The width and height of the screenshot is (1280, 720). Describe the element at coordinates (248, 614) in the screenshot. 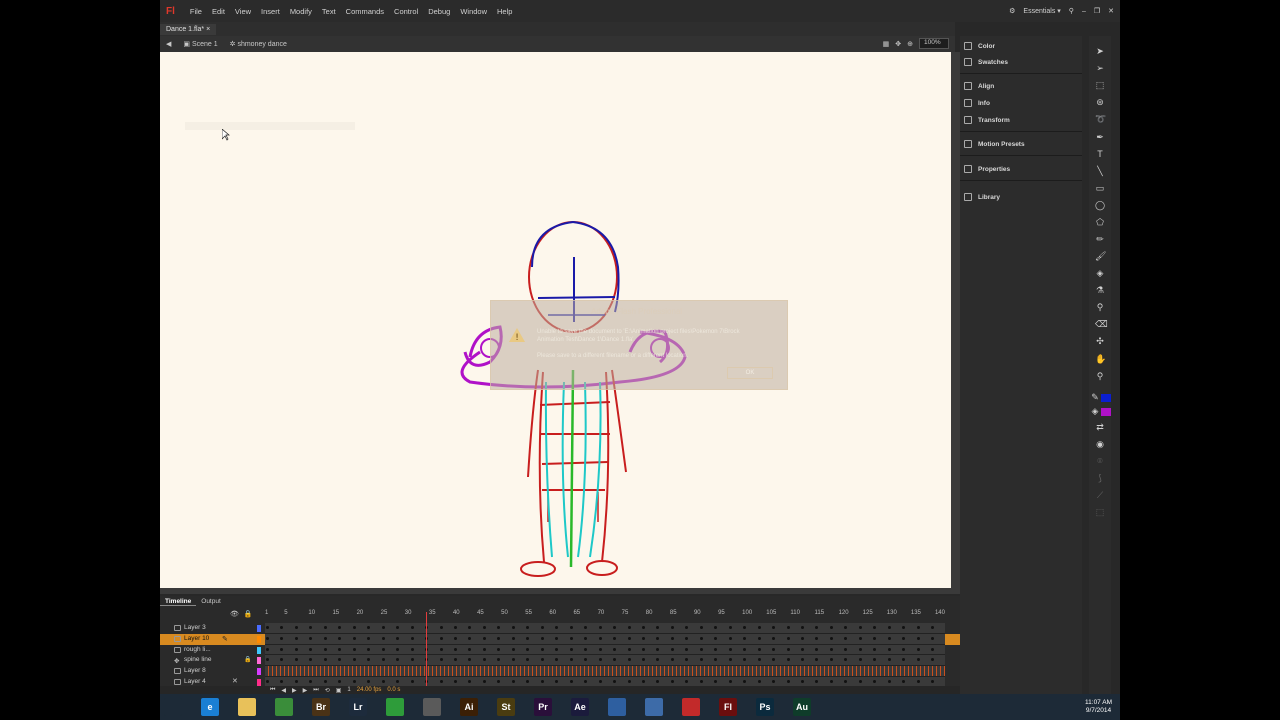

I see `lock-icon: 🔒` at that location.